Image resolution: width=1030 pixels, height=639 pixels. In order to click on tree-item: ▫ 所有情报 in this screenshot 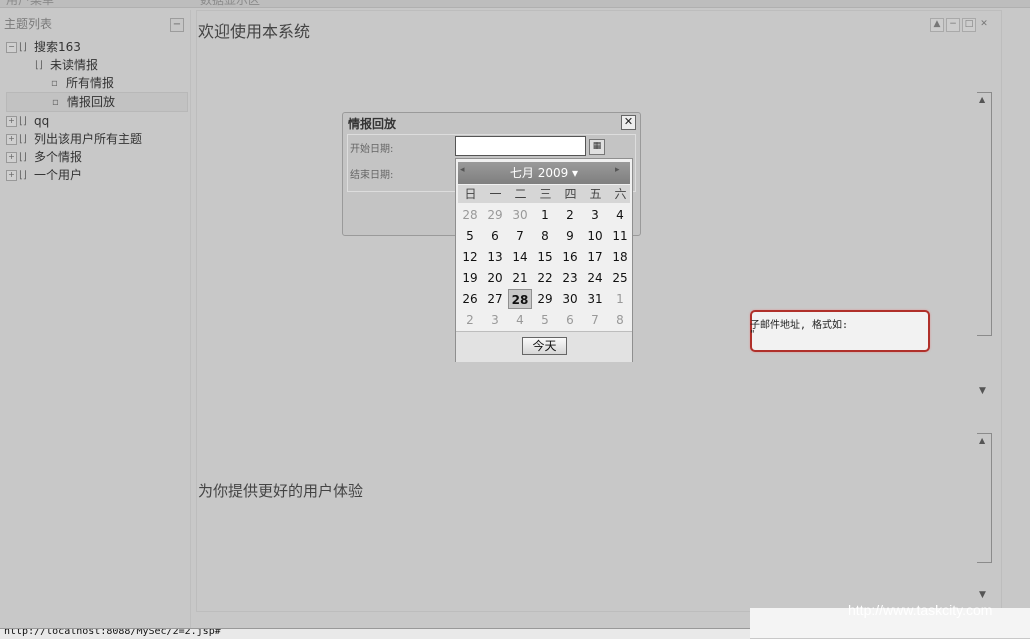, I will do `click(97, 83)`.